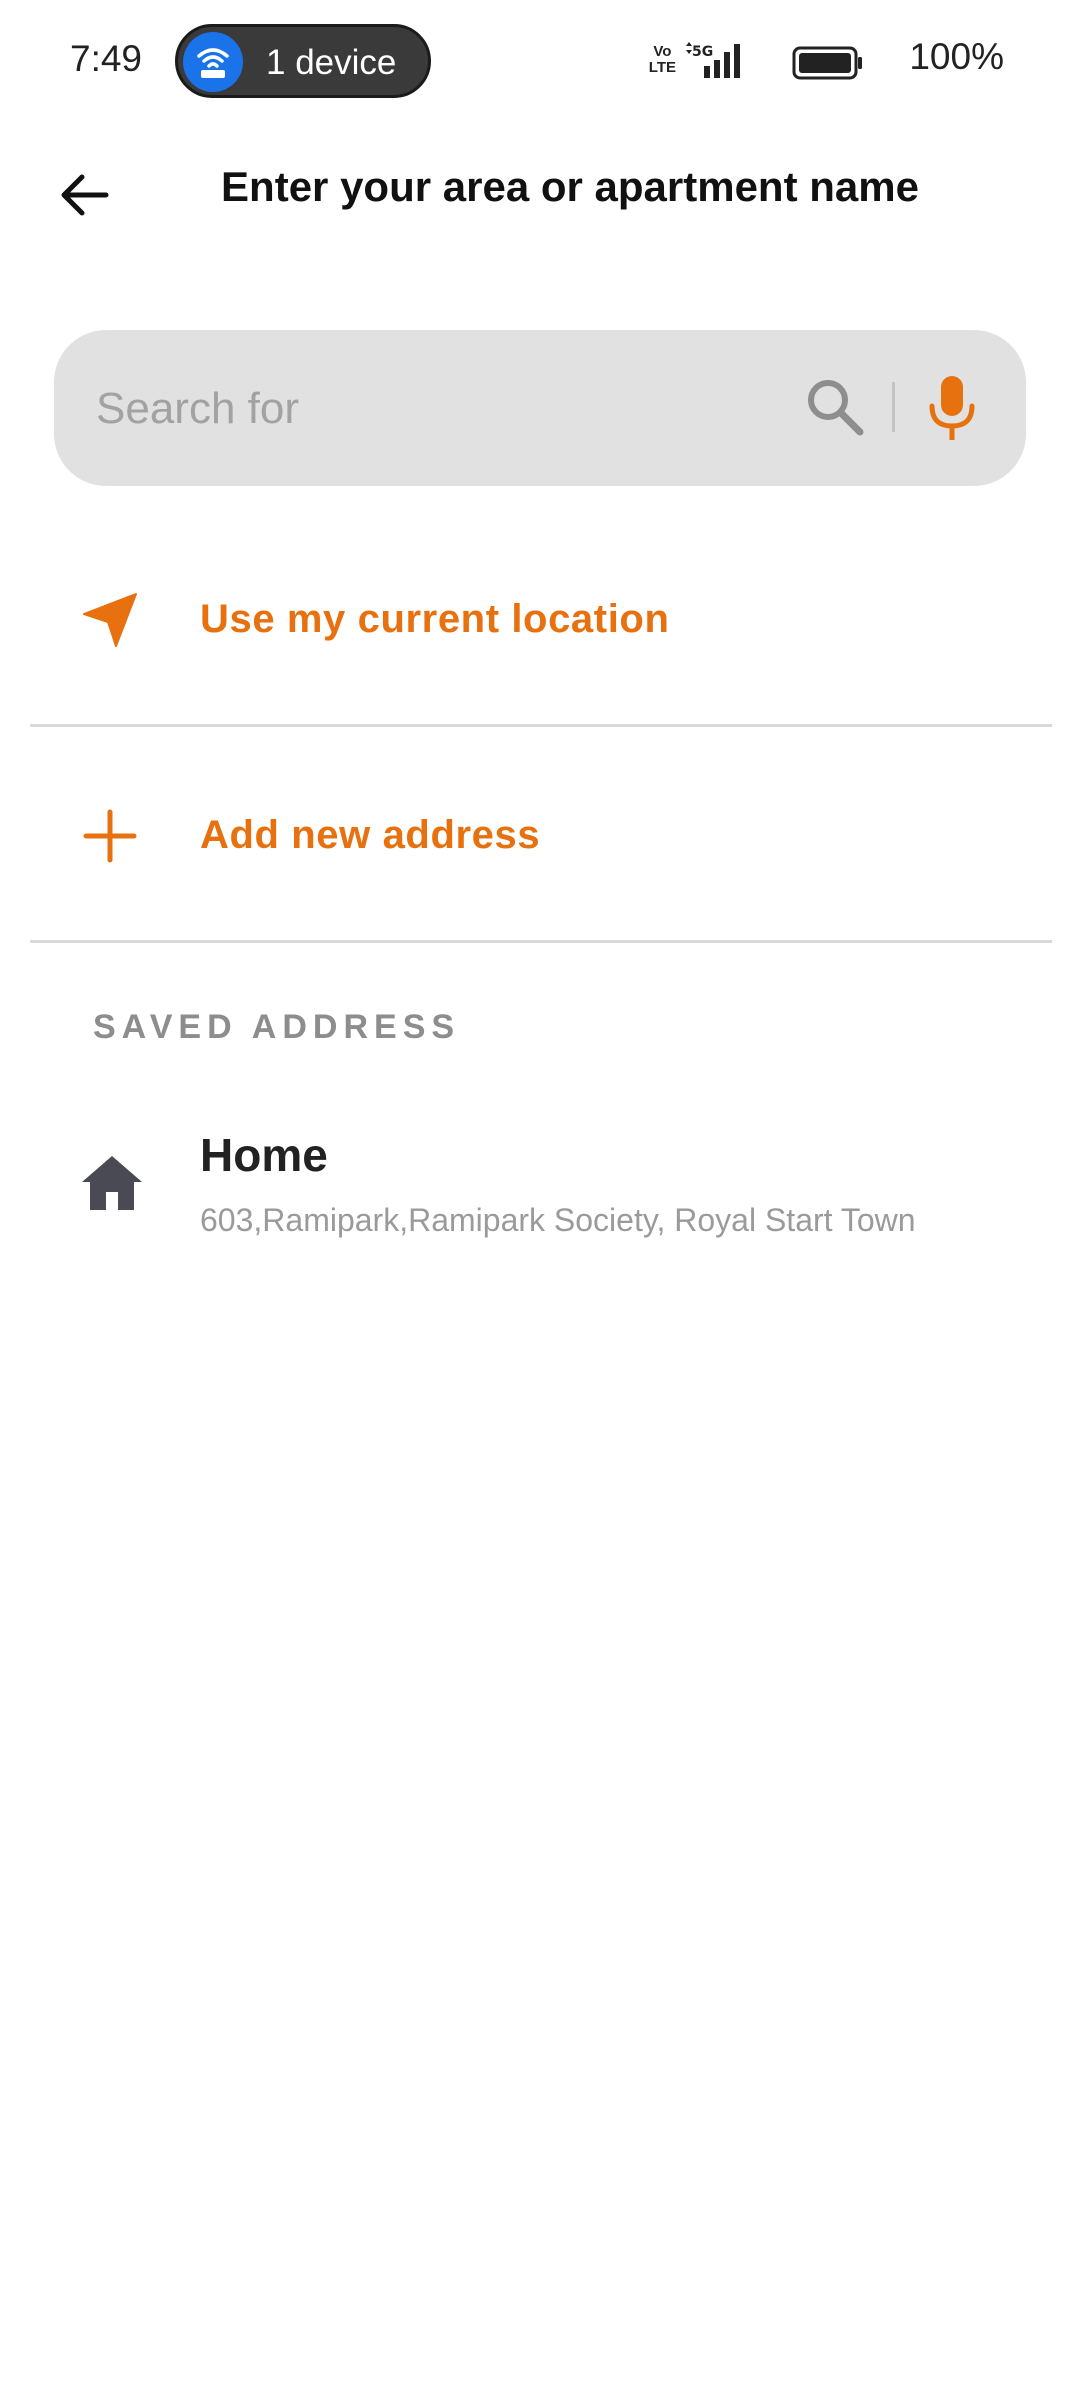  I want to click on status-icons: Vo LTE 5G 100%, so click(824, 62).